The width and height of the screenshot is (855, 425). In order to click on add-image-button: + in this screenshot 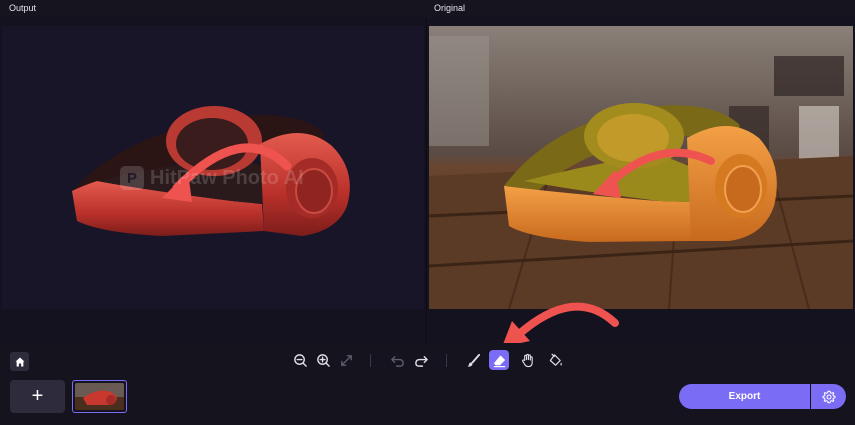, I will do `click(37, 396)`.